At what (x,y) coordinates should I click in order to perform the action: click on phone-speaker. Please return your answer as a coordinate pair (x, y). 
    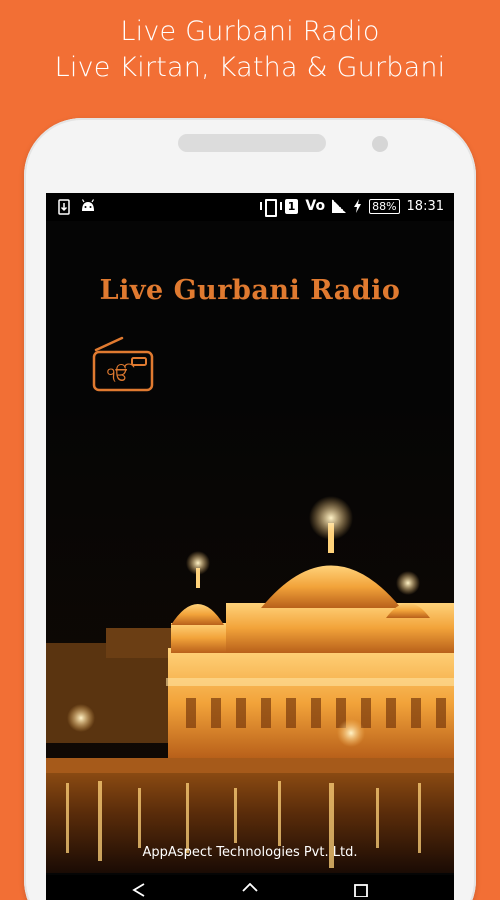
    Looking at the image, I should click on (252, 143).